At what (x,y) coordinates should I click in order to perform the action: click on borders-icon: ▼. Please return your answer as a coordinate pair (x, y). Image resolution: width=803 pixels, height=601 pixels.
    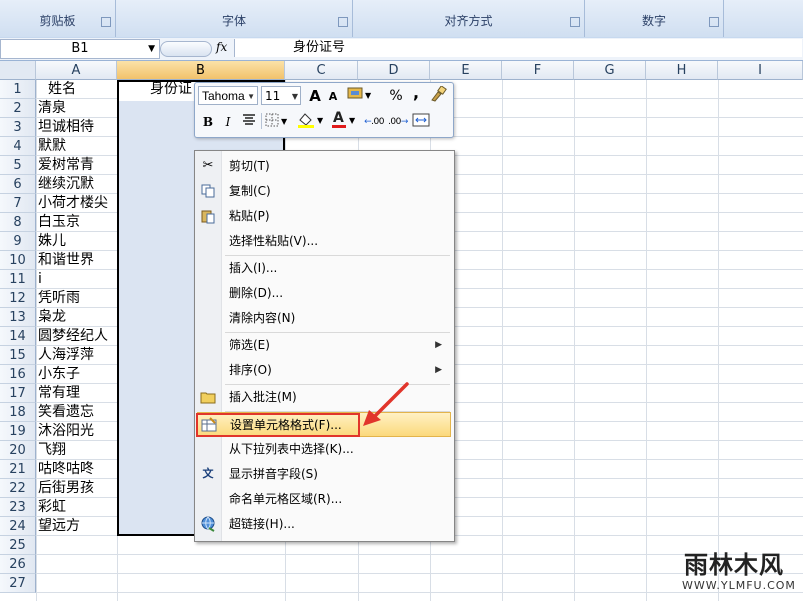
    Looking at the image, I should click on (278, 122).